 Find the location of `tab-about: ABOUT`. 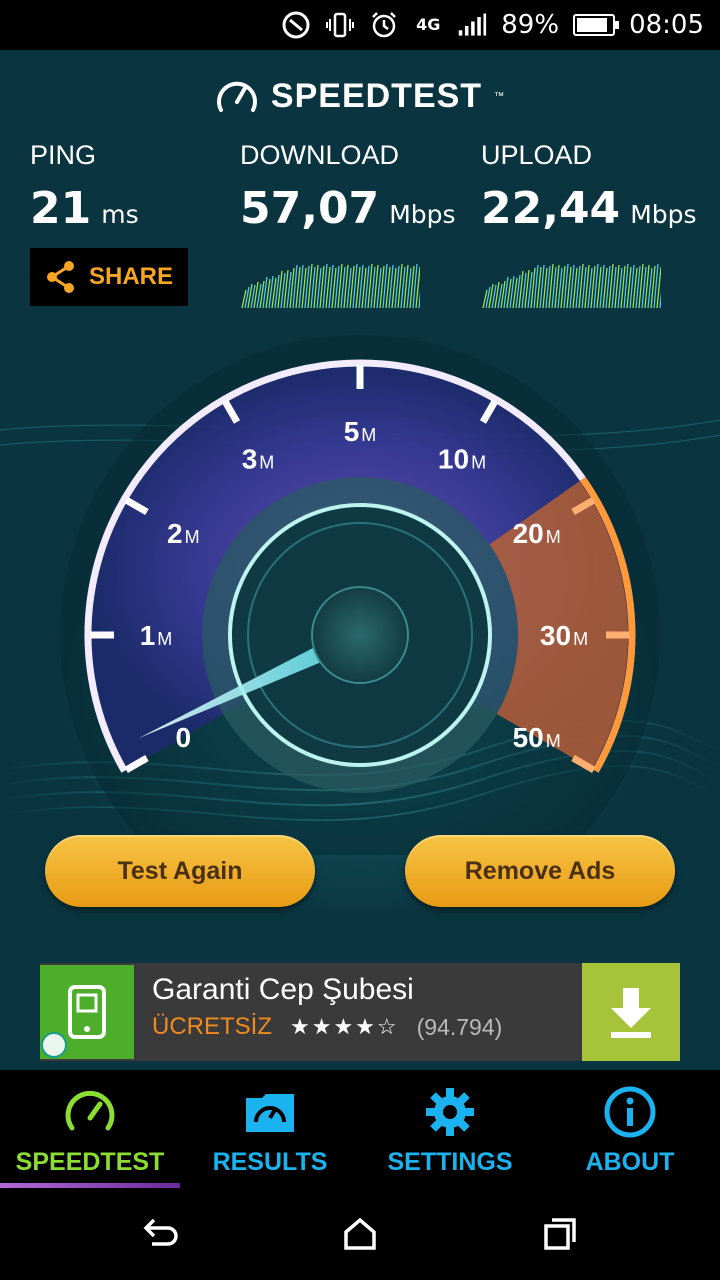

tab-about: ABOUT is located at coordinates (630, 1129).